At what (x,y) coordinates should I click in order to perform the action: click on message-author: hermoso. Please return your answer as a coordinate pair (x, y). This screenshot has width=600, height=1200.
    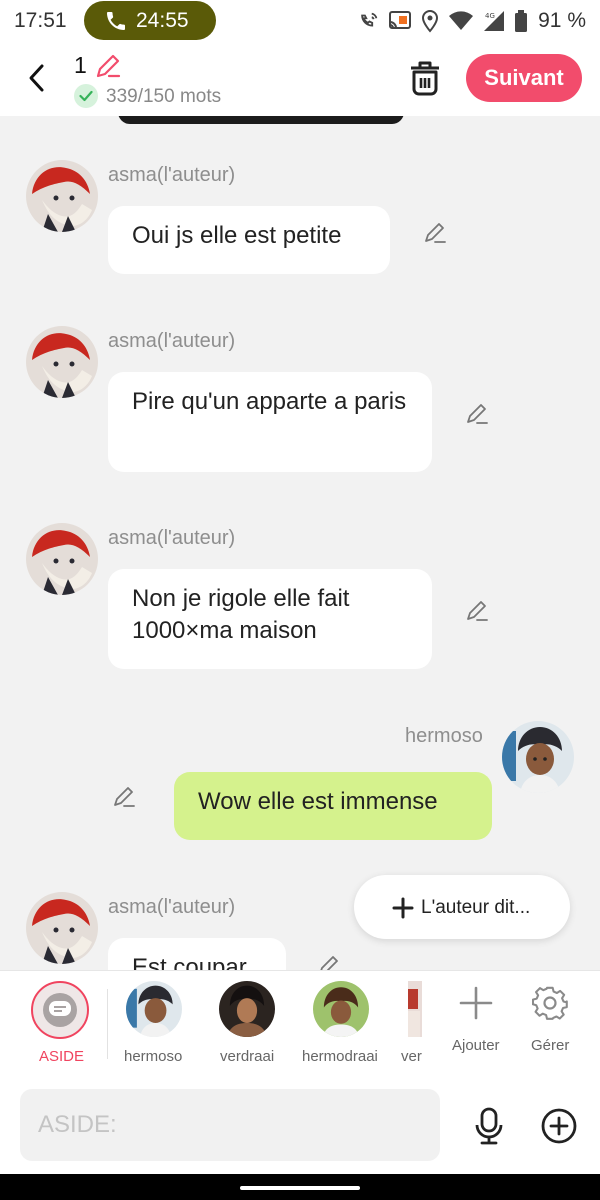
    Looking at the image, I should click on (444, 736).